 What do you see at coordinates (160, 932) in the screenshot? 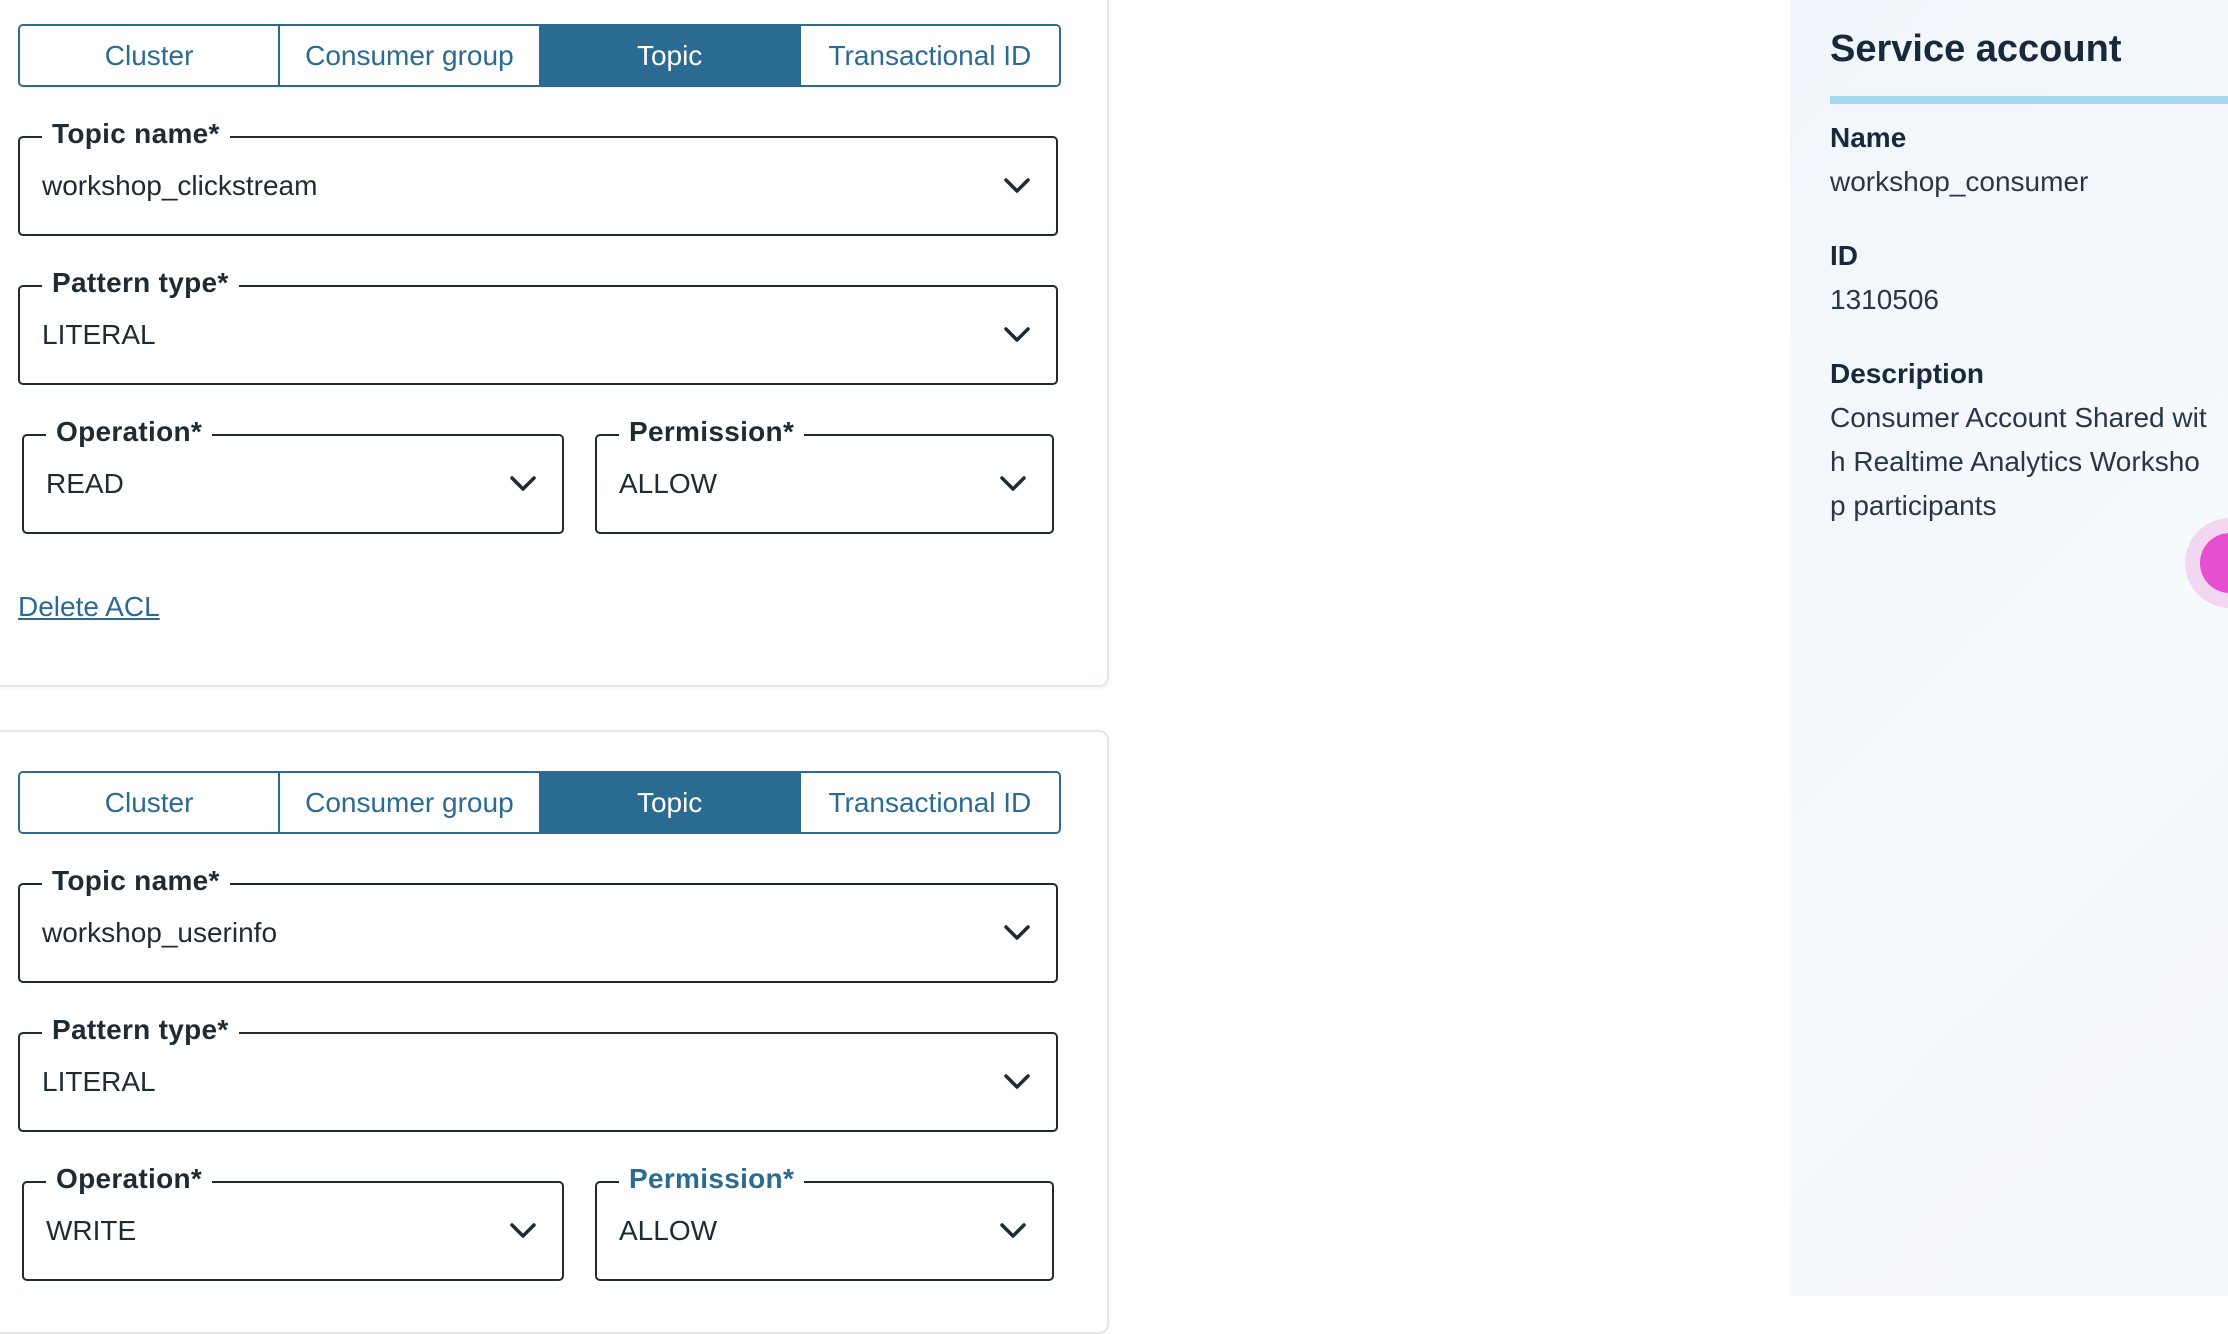
I see `topic-name-value: workshop_userinfo` at bounding box center [160, 932].